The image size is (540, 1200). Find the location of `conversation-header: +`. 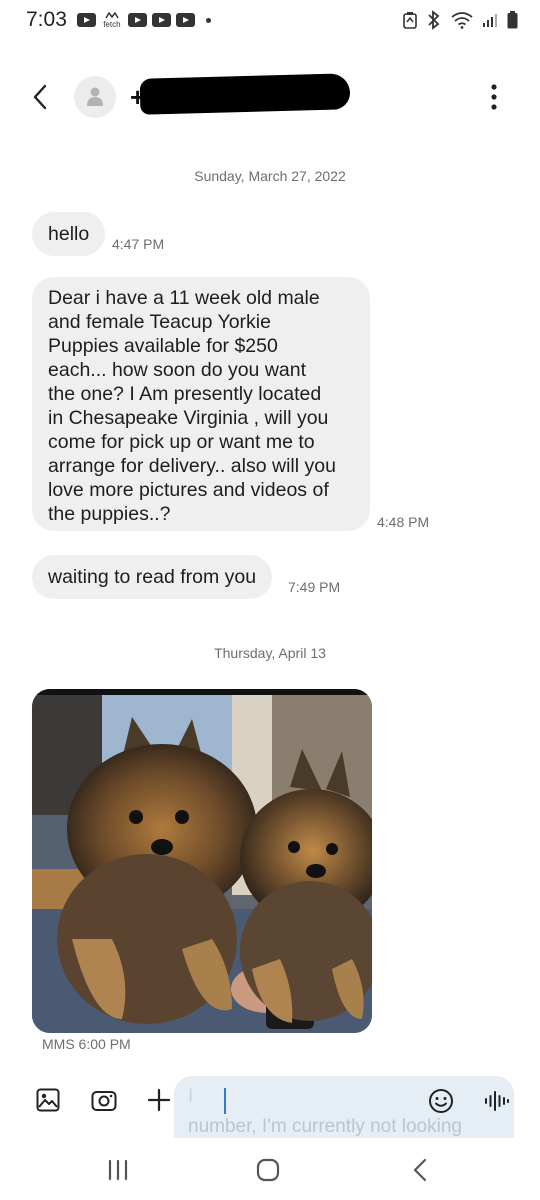

conversation-header: + is located at coordinates (270, 97).